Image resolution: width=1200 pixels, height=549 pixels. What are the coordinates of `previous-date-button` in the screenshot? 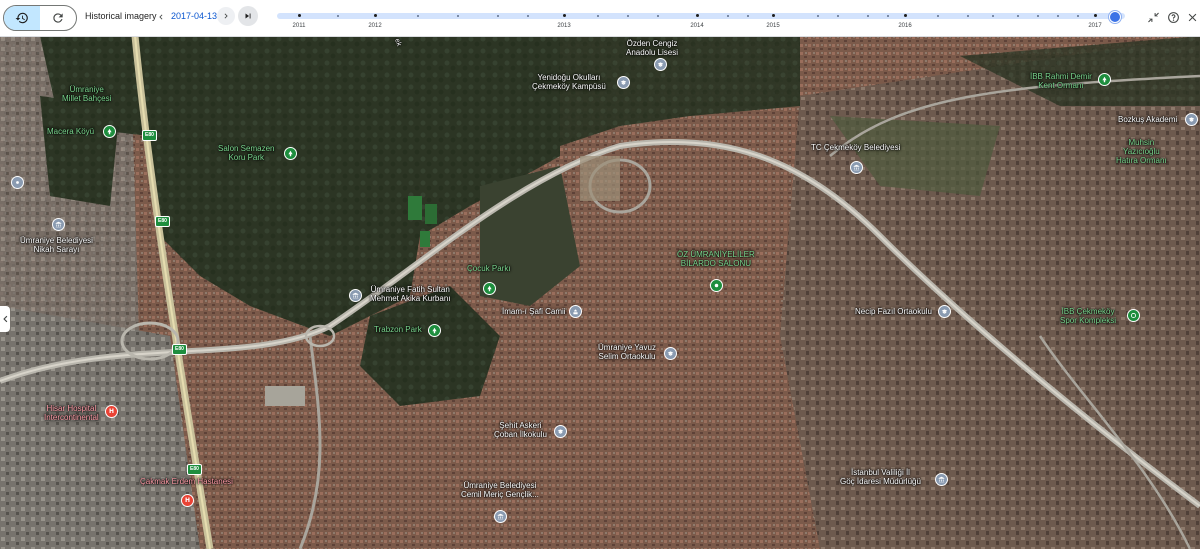 It's located at (161, 17).